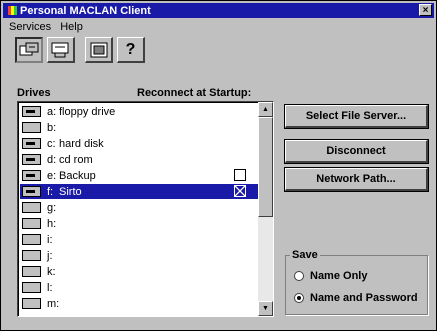 Image resolution: width=437 pixels, height=331 pixels. What do you see at coordinates (85, 10) in the screenshot?
I see `window-title: Personal MACLAN Client` at bounding box center [85, 10].